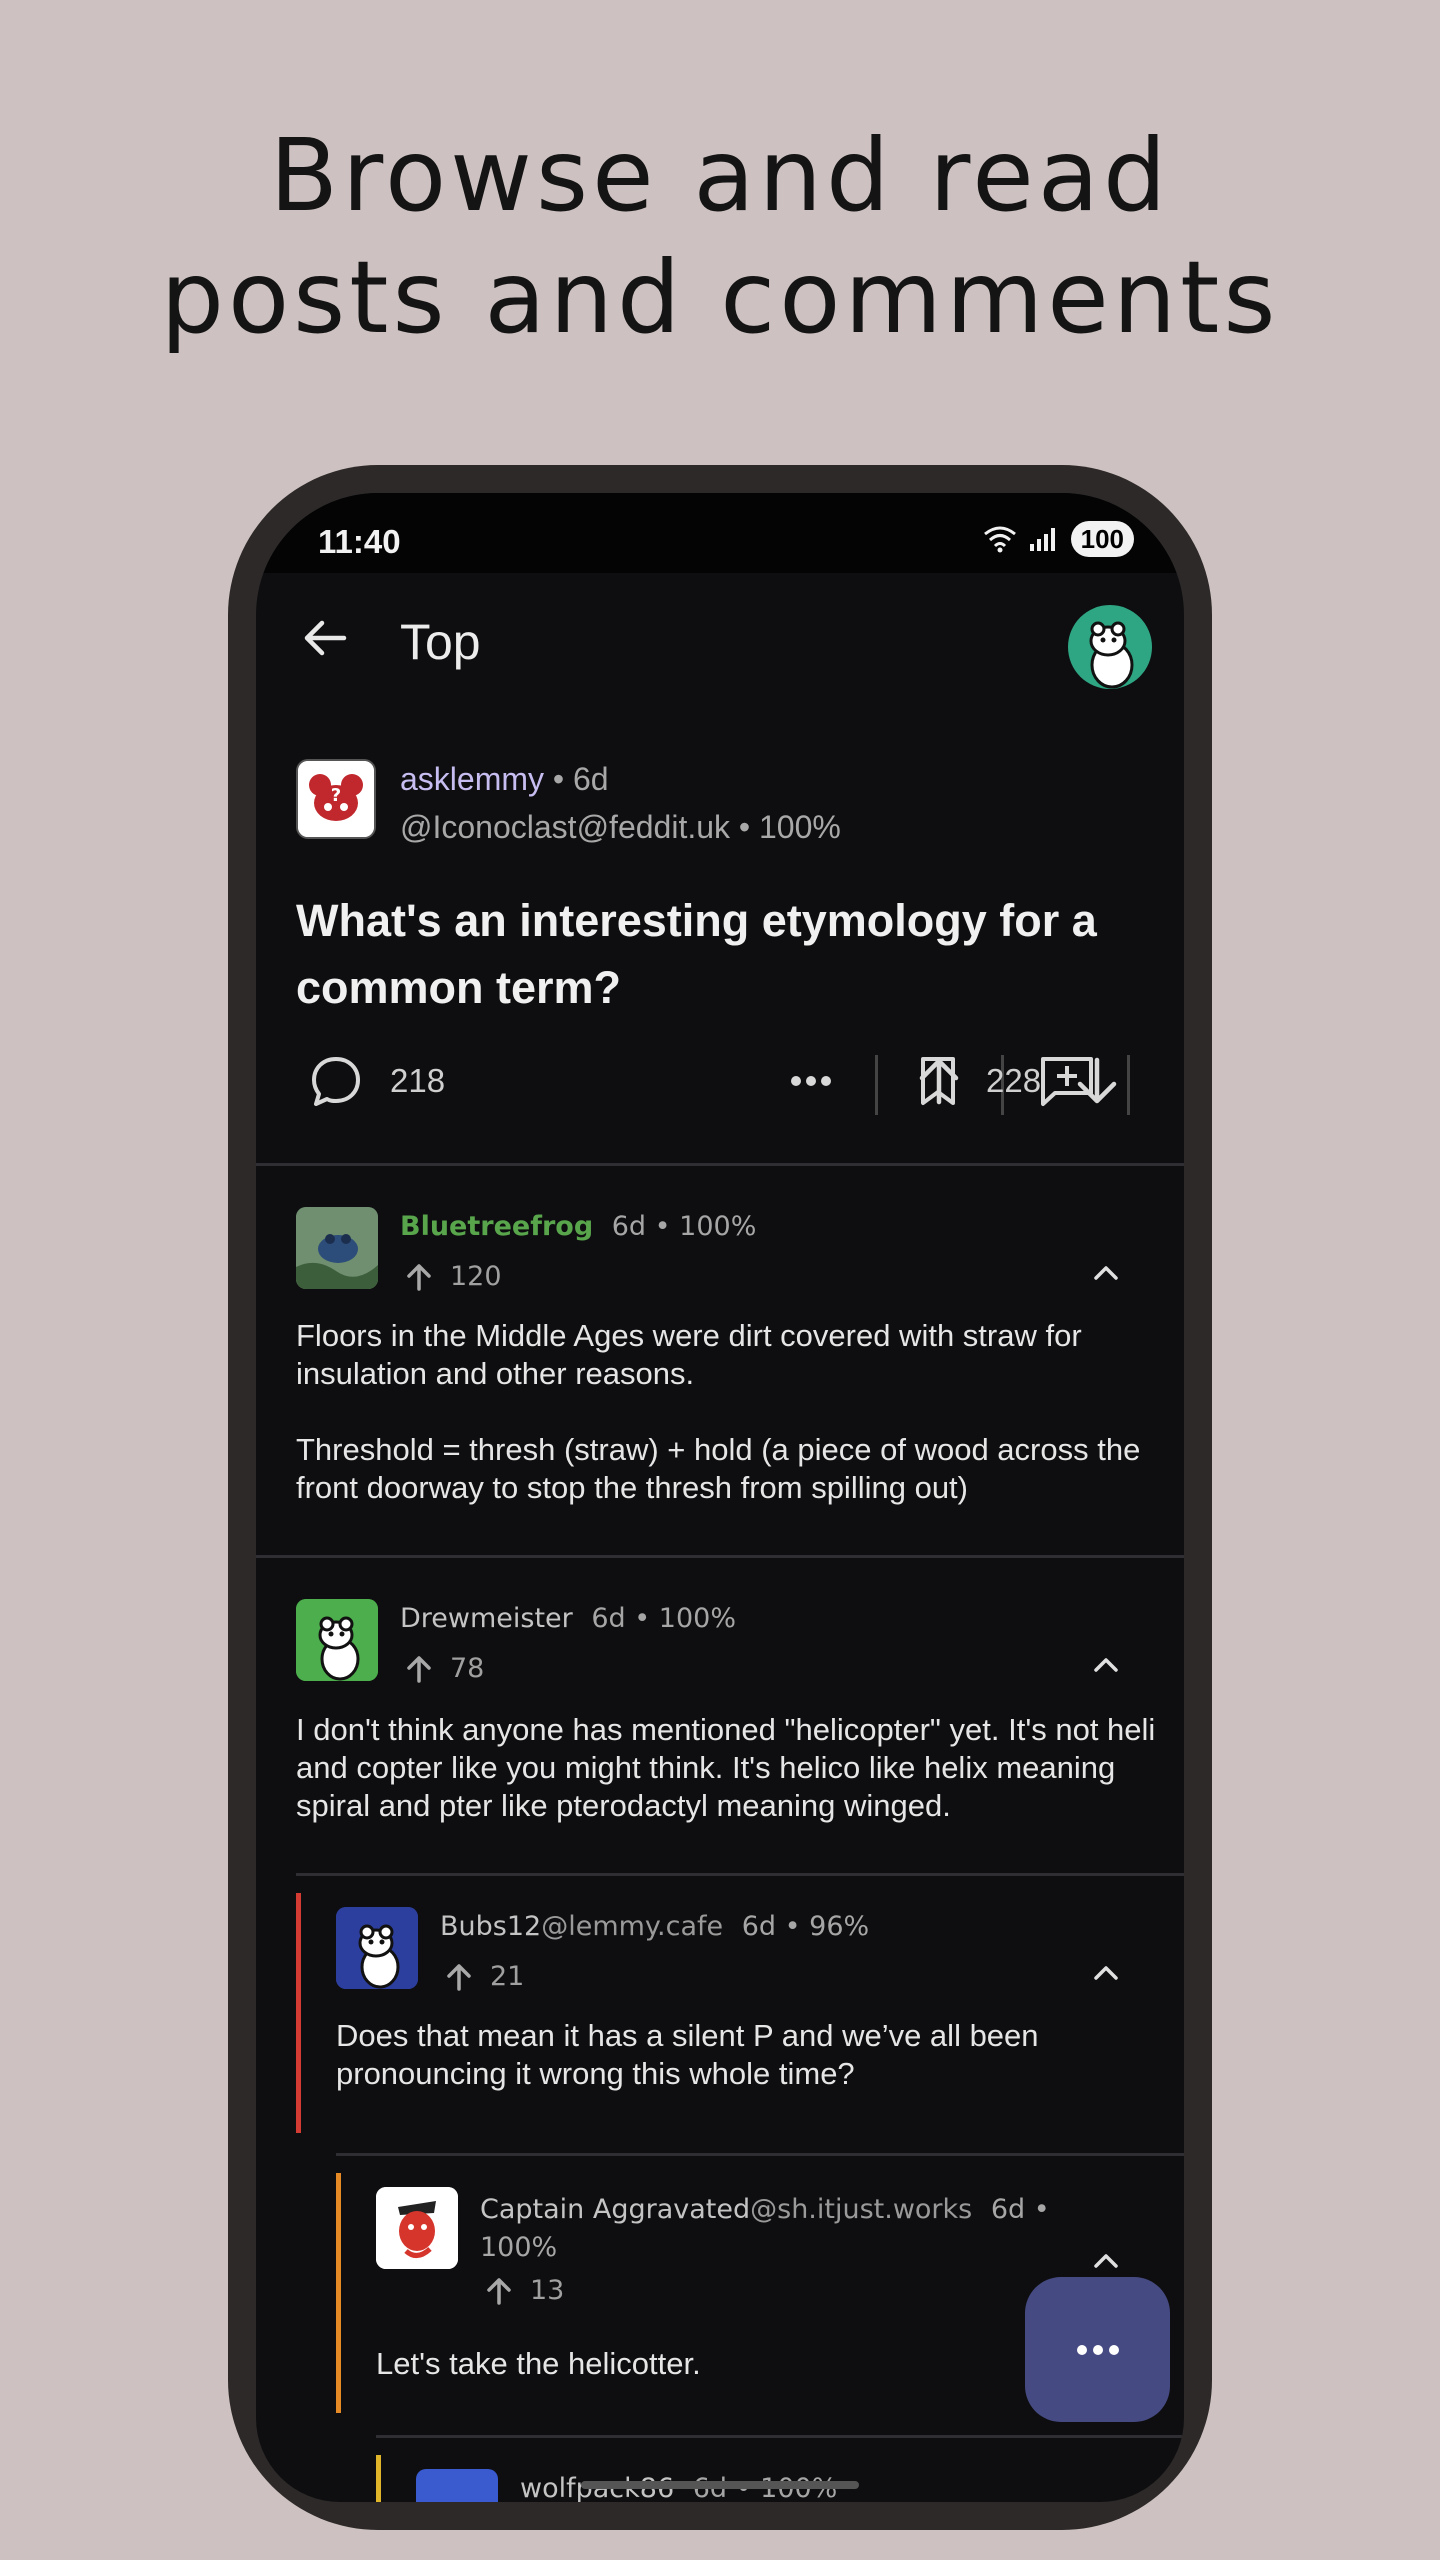  I want to click on comment-username: Bluetreefrog, so click(496, 1226).